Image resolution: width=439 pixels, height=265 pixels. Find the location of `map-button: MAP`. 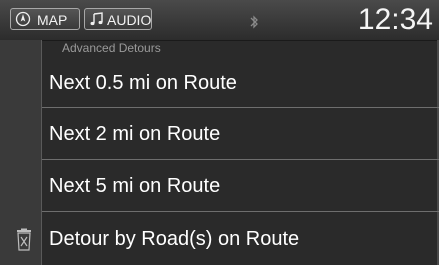

map-button: MAP is located at coordinates (45, 19).